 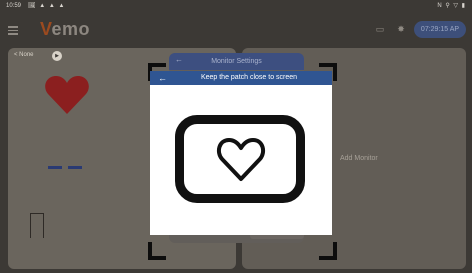 I want to click on brand-initial: V, so click(x=46, y=29).